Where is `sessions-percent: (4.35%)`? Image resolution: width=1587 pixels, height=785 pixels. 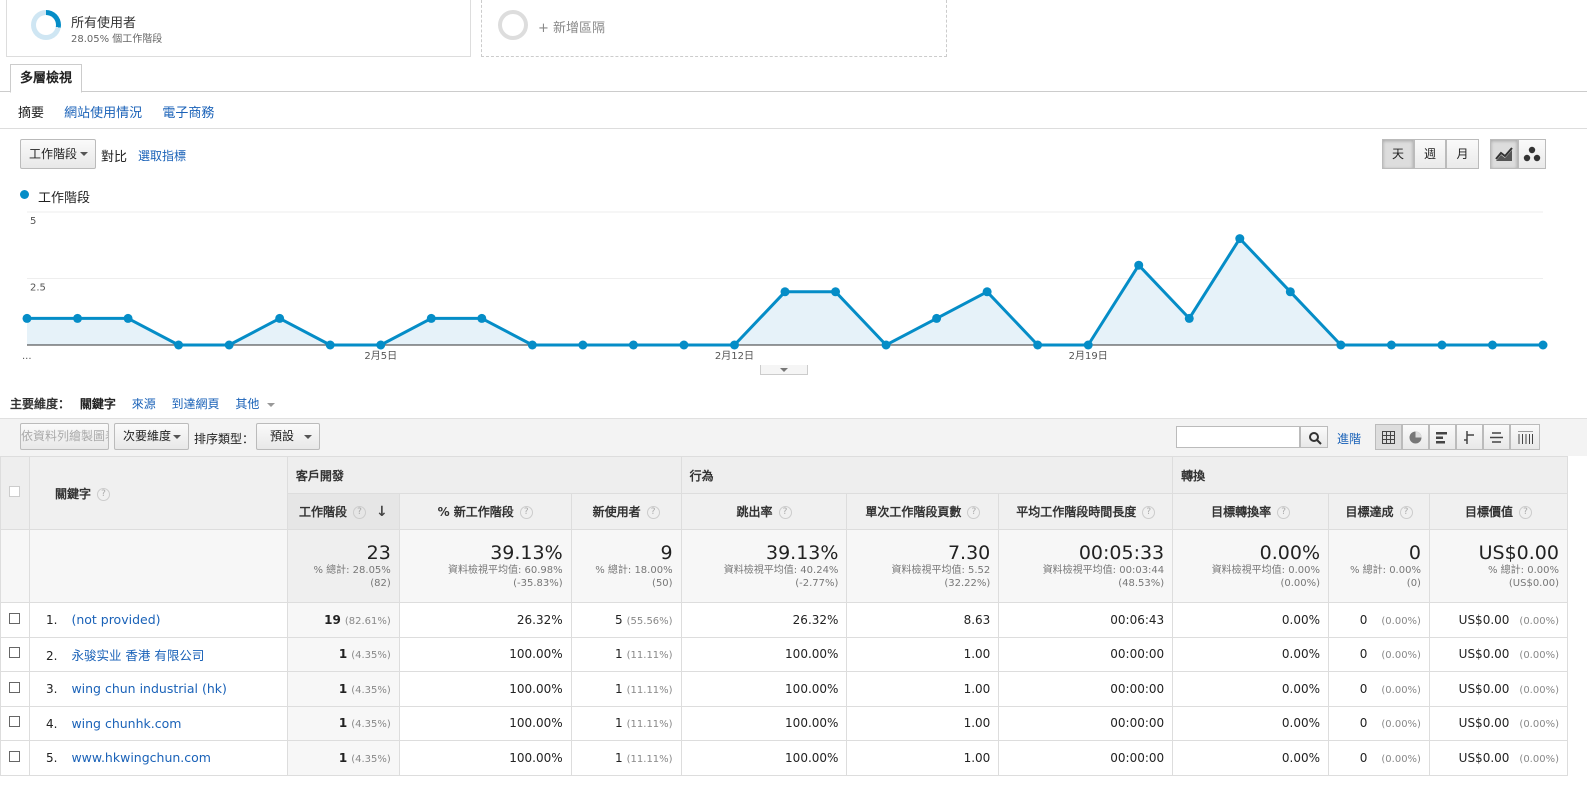 sessions-percent: (4.35%) is located at coordinates (371, 656).